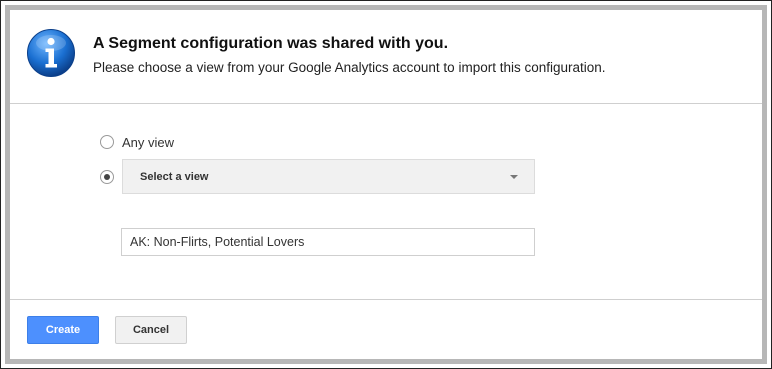 The height and width of the screenshot is (369, 772). I want to click on any-view-option: Any view, so click(137, 142).